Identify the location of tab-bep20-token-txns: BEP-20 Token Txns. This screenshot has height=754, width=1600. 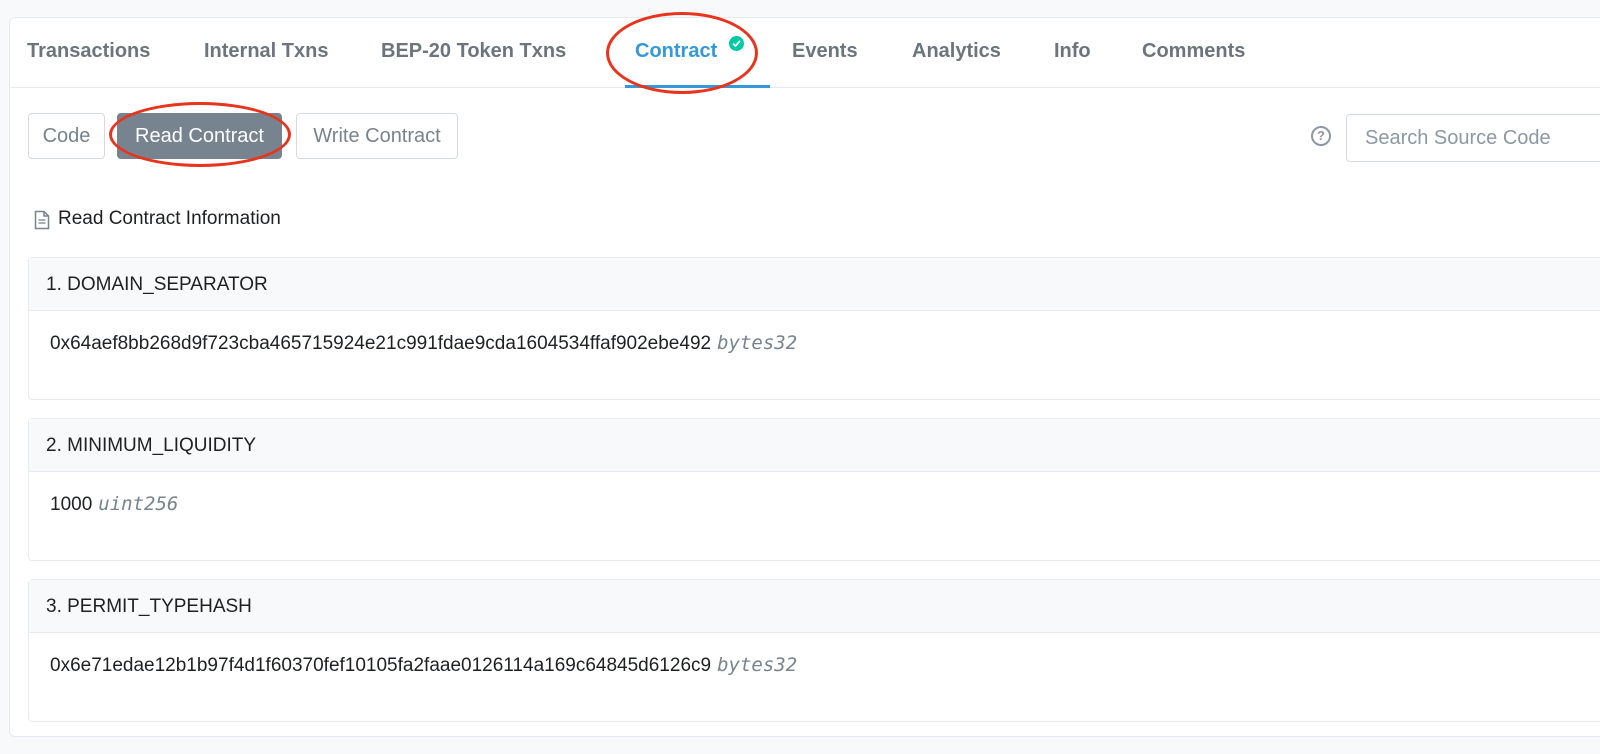
(473, 53).